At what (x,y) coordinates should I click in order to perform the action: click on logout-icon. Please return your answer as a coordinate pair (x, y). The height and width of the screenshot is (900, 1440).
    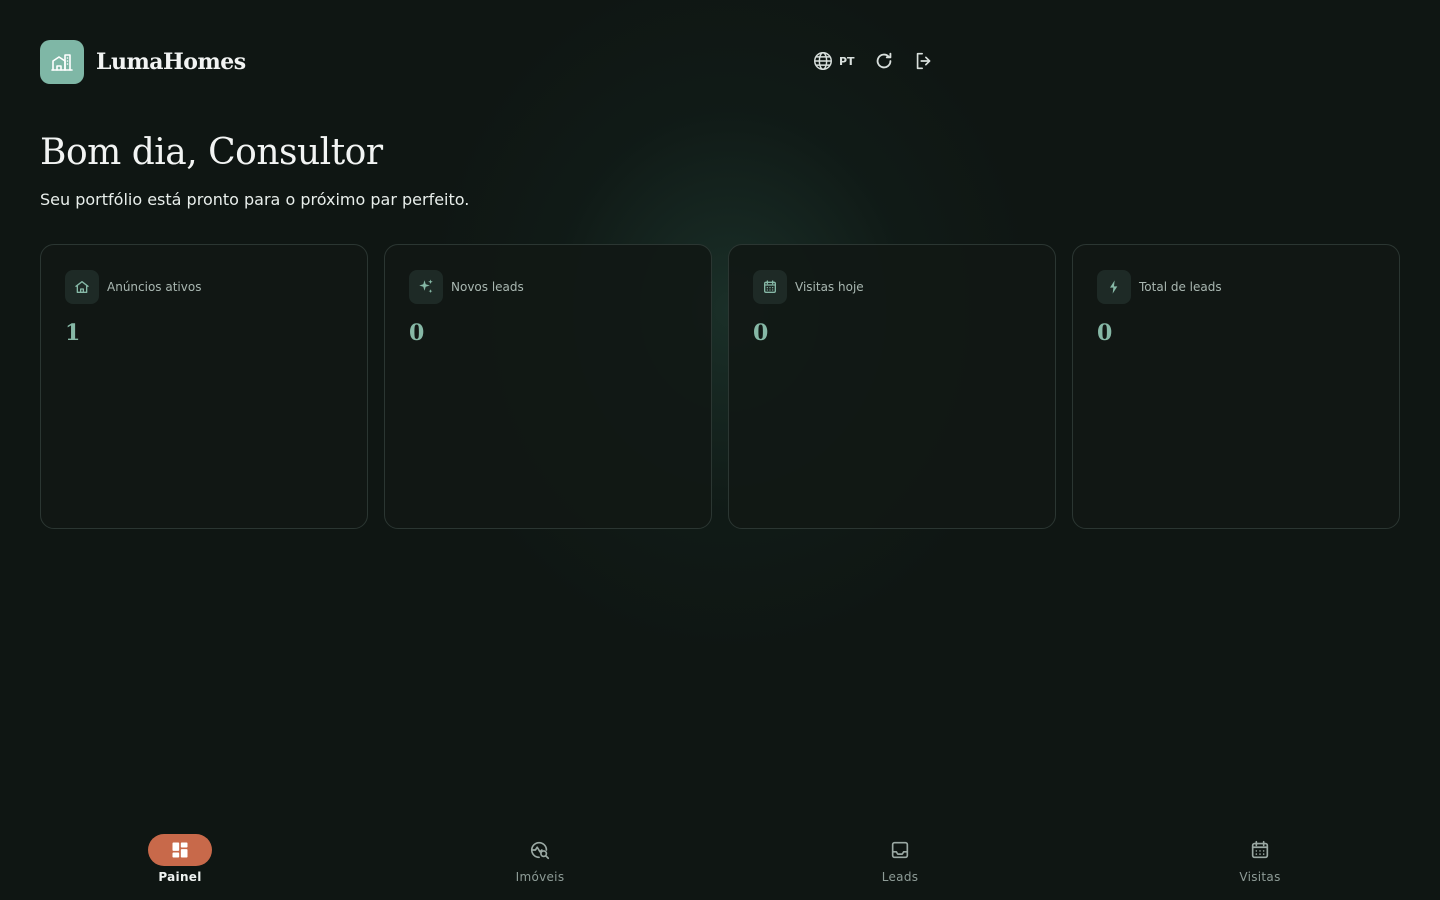
    Looking at the image, I should click on (923, 61).